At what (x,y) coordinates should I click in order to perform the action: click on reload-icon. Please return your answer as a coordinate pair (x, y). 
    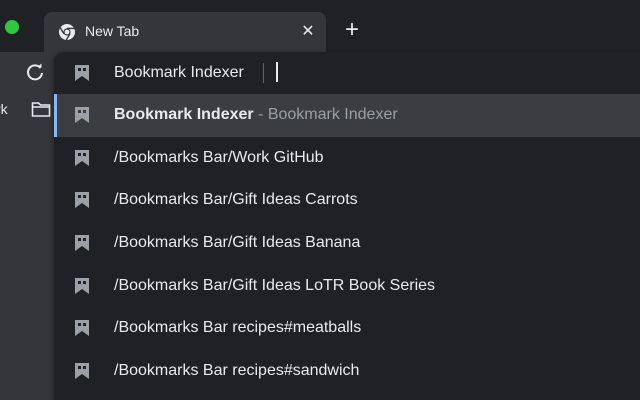
    Looking at the image, I should click on (35, 72).